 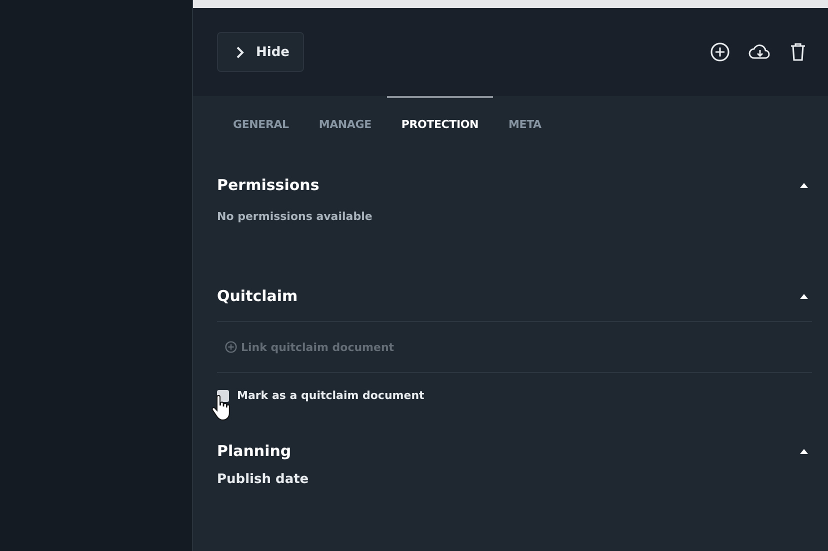 What do you see at coordinates (263, 479) in the screenshot?
I see `publish-date-label: Publish date` at bounding box center [263, 479].